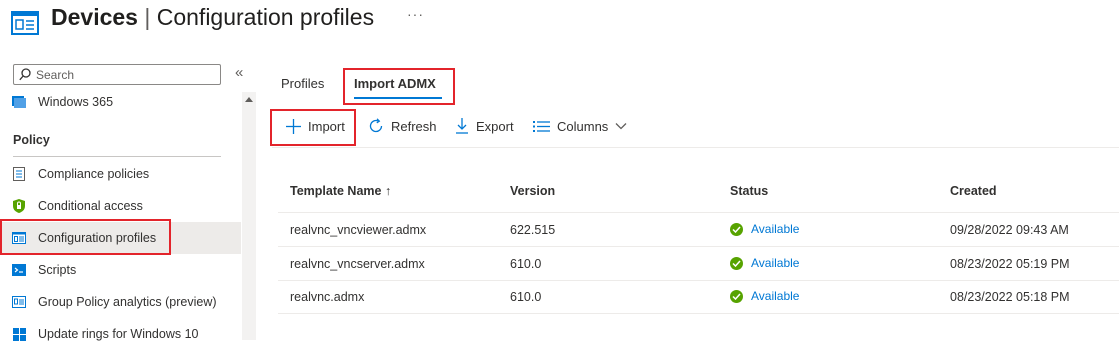  What do you see at coordinates (414, 126) in the screenshot?
I see `refresh-button-label: Refresh` at bounding box center [414, 126].